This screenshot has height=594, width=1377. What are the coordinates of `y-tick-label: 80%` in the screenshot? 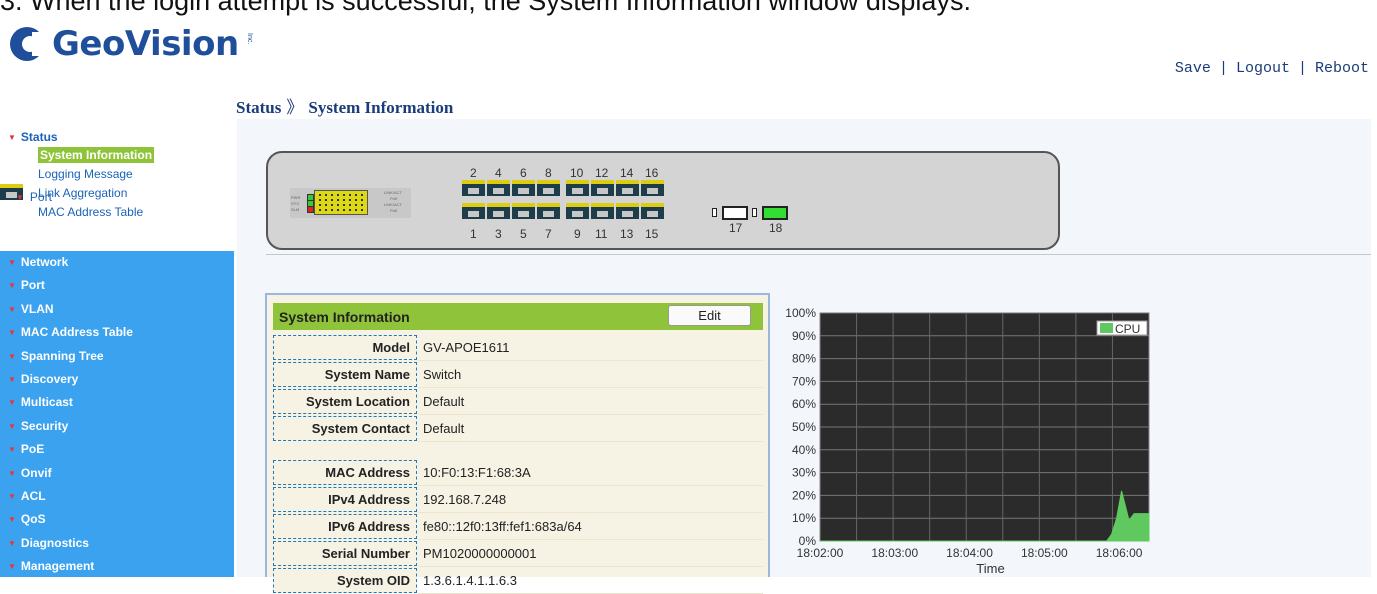 It's located at (804, 359).